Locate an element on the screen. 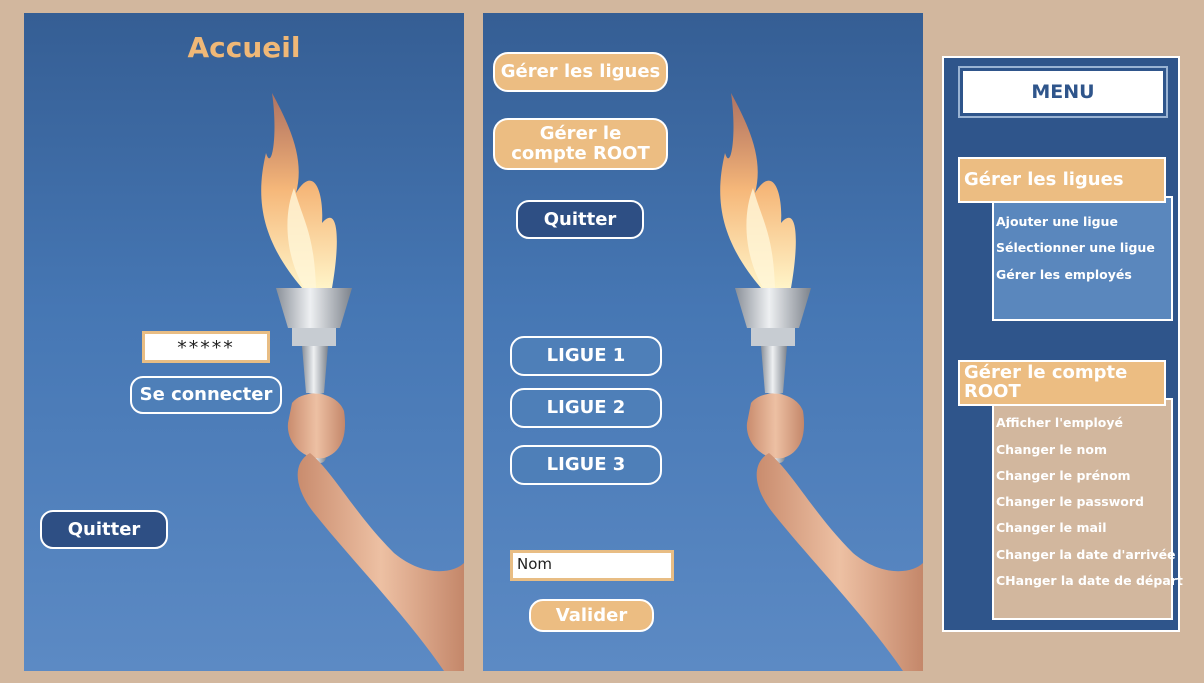  league-1-button: LIGUE 1 is located at coordinates (586, 356).